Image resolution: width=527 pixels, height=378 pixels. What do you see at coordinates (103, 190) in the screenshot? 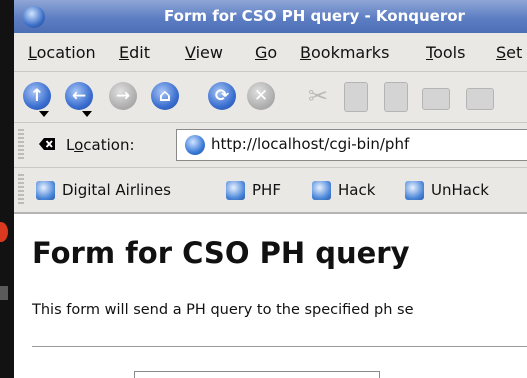
I see `bookmark-digital-airlines: Digital Airlines` at bounding box center [103, 190].